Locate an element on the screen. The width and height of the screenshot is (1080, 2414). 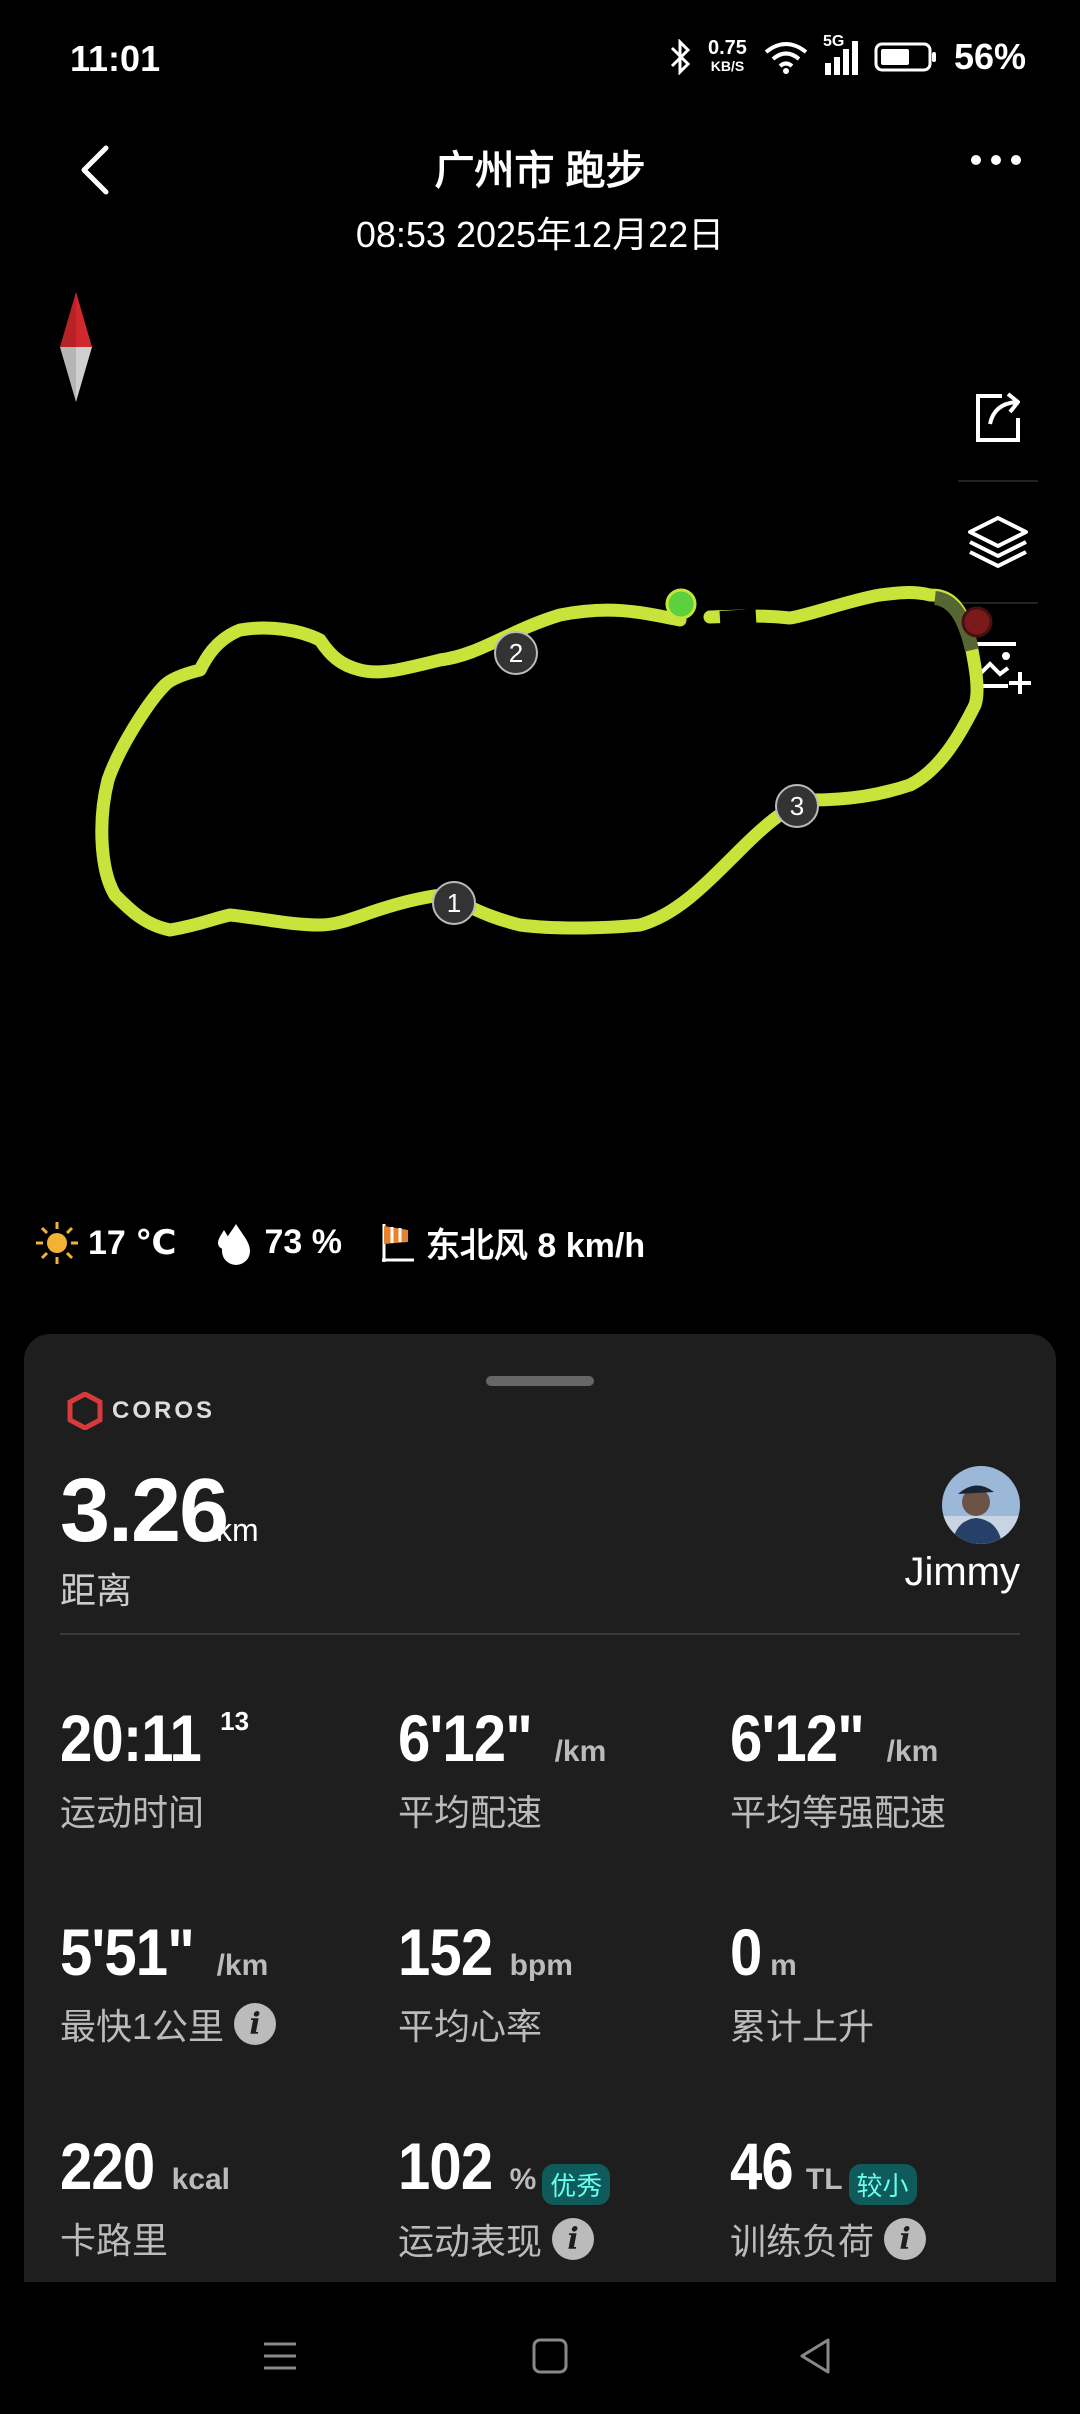
more-options-icon is located at coordinates (996, 160).